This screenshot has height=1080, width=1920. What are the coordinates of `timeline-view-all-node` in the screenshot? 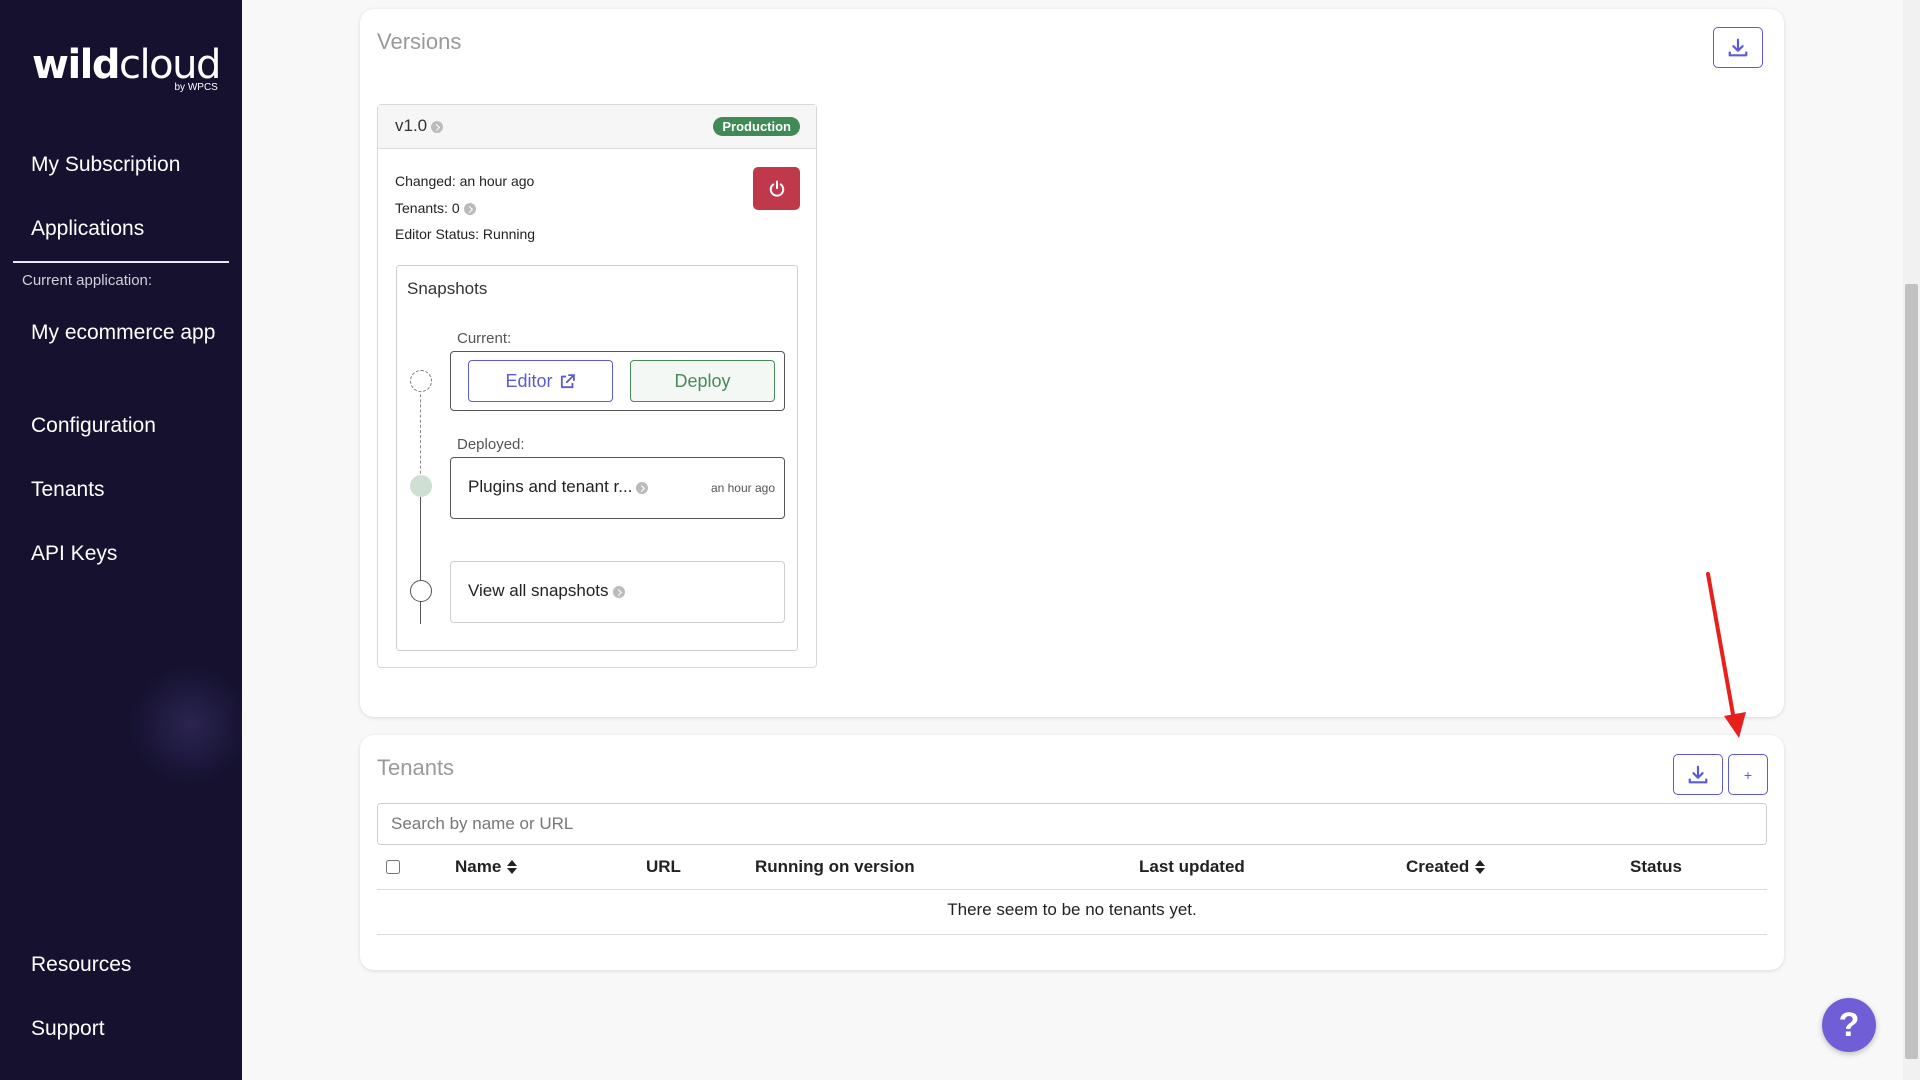 It's located at (421, 591).